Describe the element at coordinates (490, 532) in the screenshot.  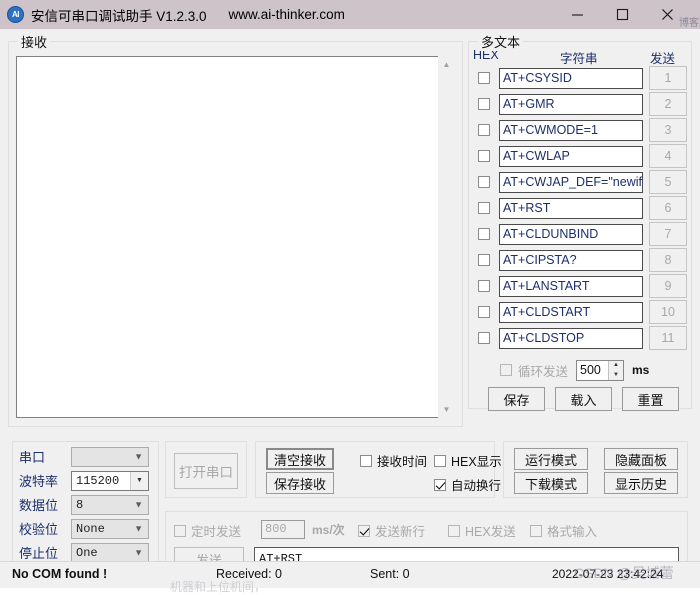
I see `hex-send-label: HEX发送` at that location.